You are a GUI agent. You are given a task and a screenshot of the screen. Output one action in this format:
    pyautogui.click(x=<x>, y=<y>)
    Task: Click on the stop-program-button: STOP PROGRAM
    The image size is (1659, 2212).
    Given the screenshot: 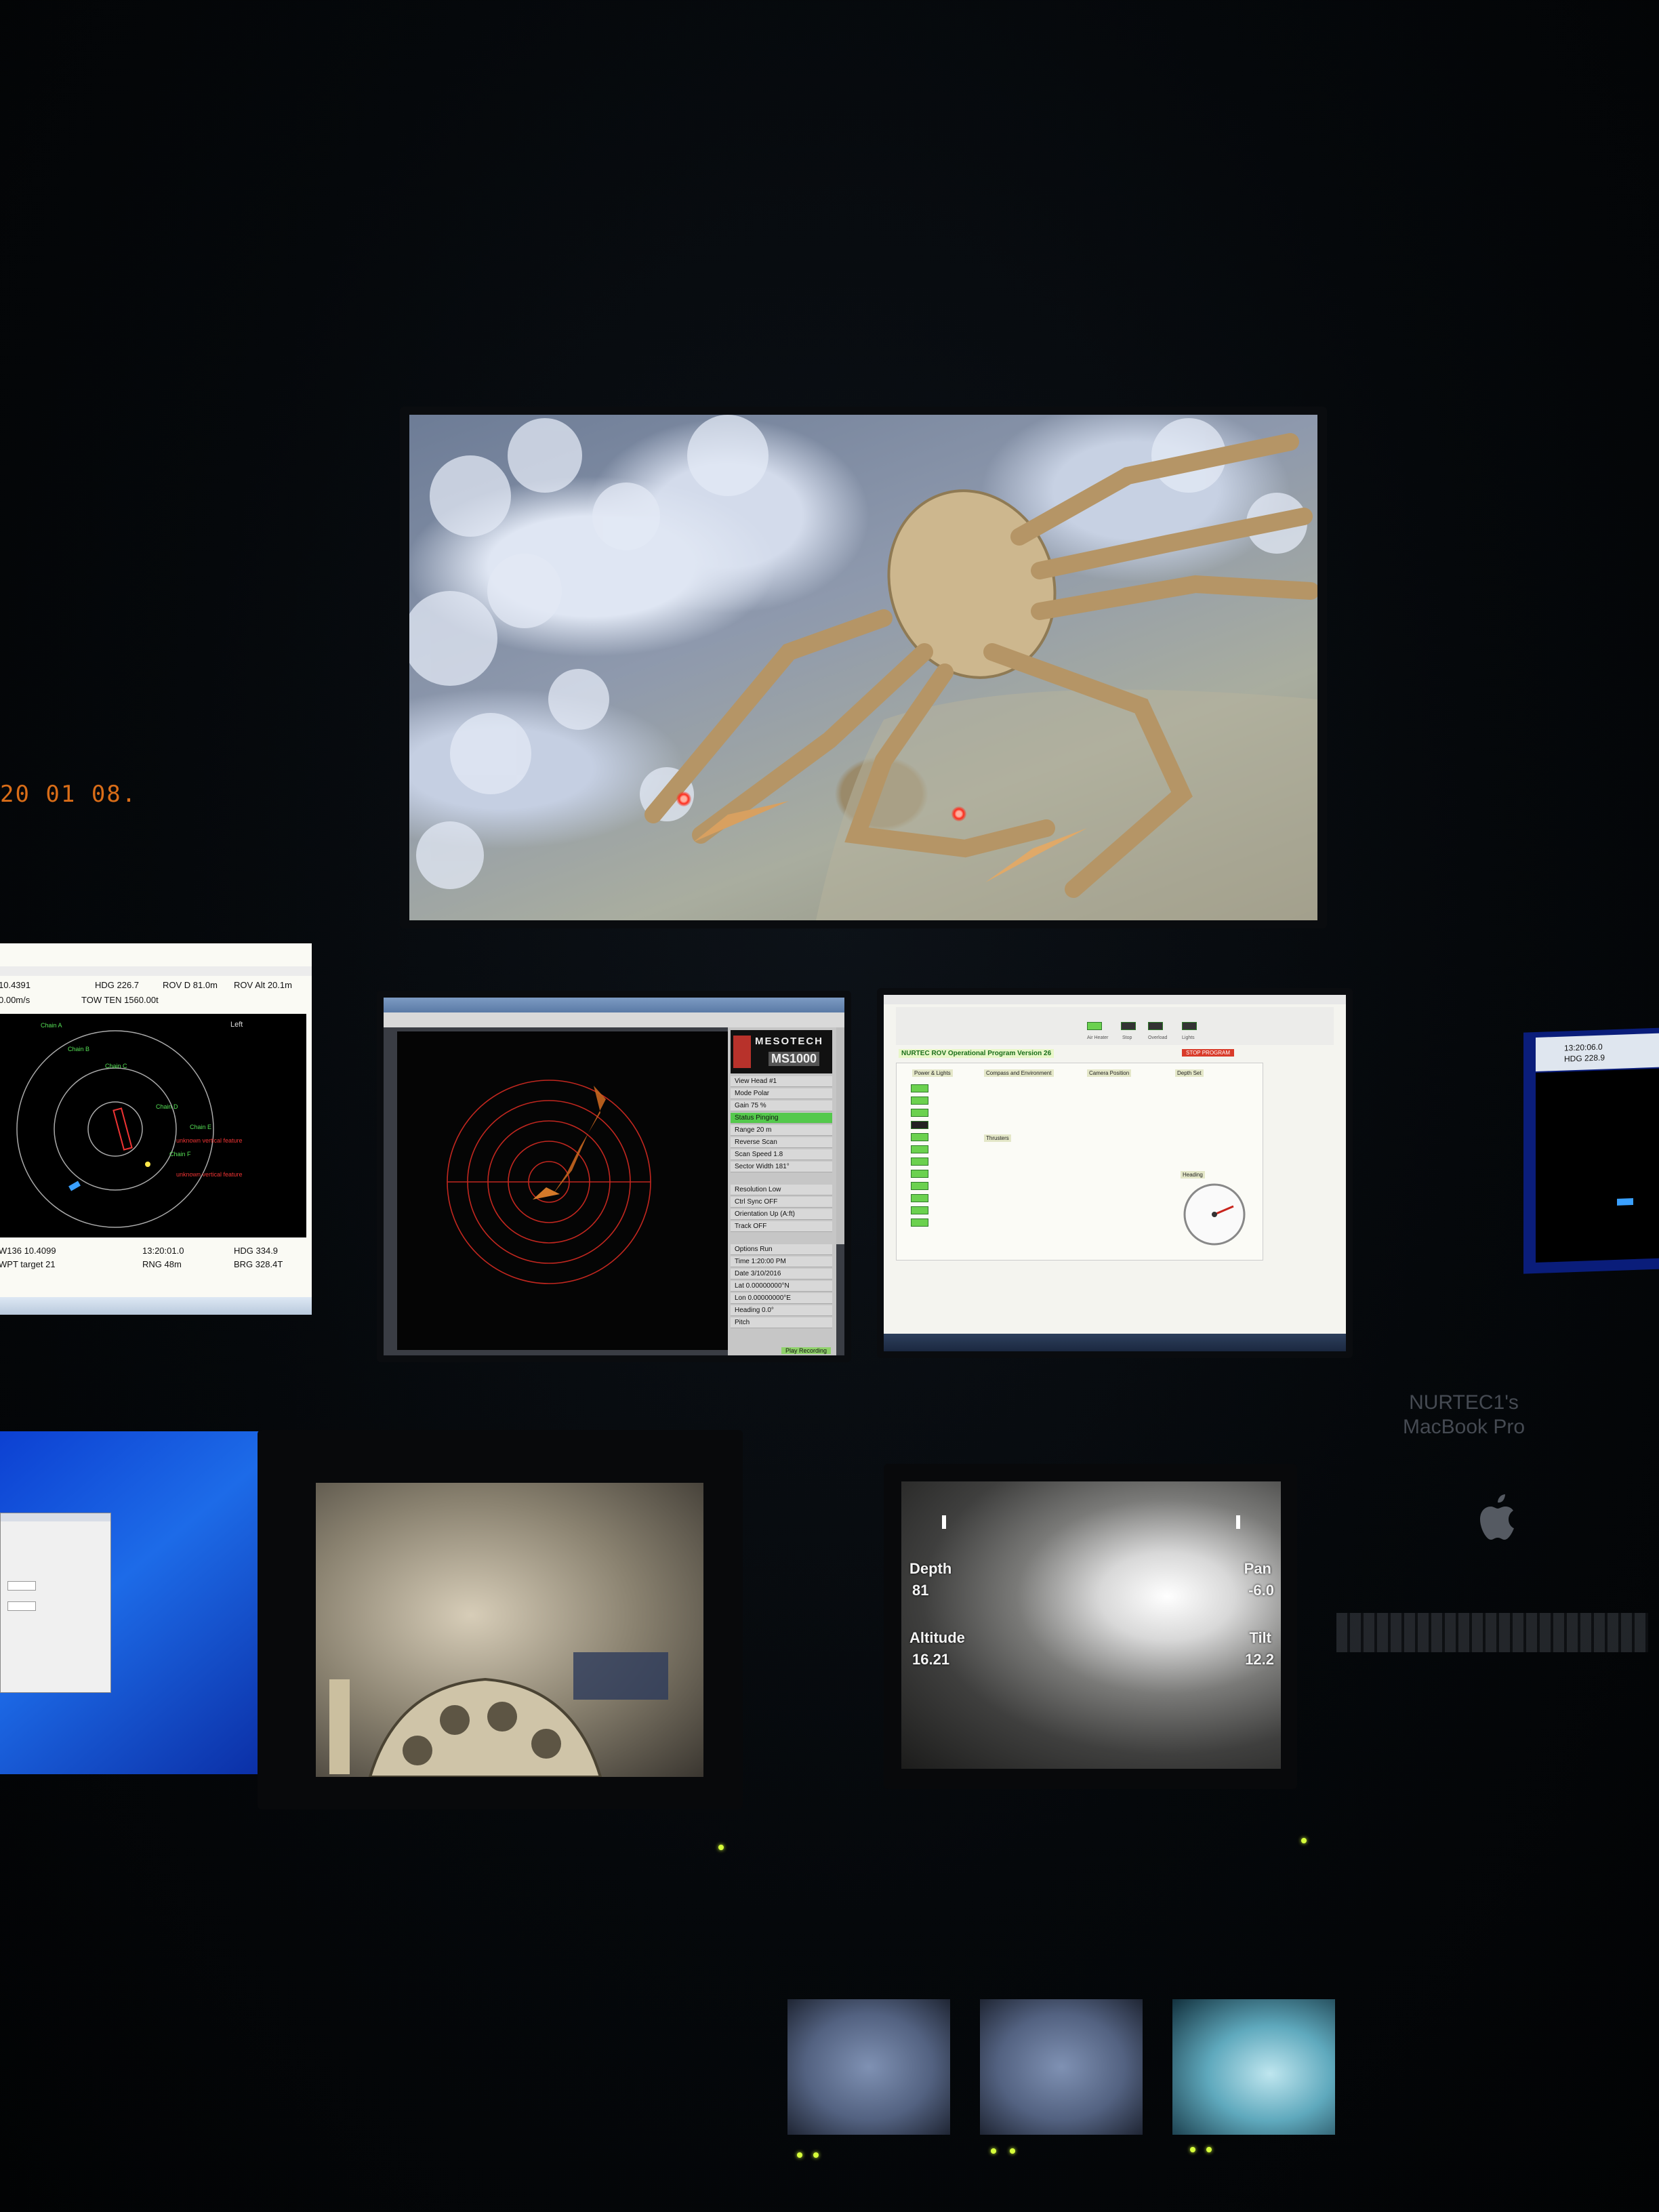 What is the action you would take?
    pyautogui.click(x=1208, y=1053)
    